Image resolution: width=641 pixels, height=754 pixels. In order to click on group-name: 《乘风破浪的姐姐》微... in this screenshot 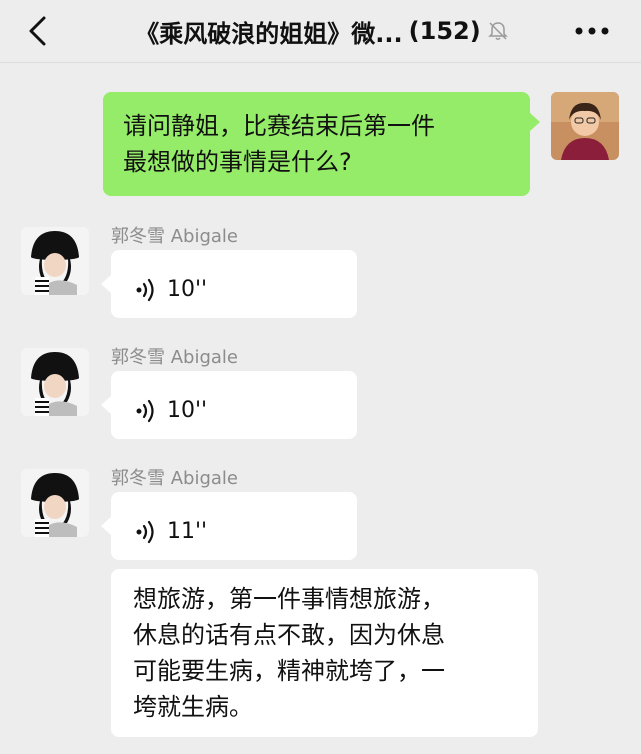, I will do `click(269, 33)`.